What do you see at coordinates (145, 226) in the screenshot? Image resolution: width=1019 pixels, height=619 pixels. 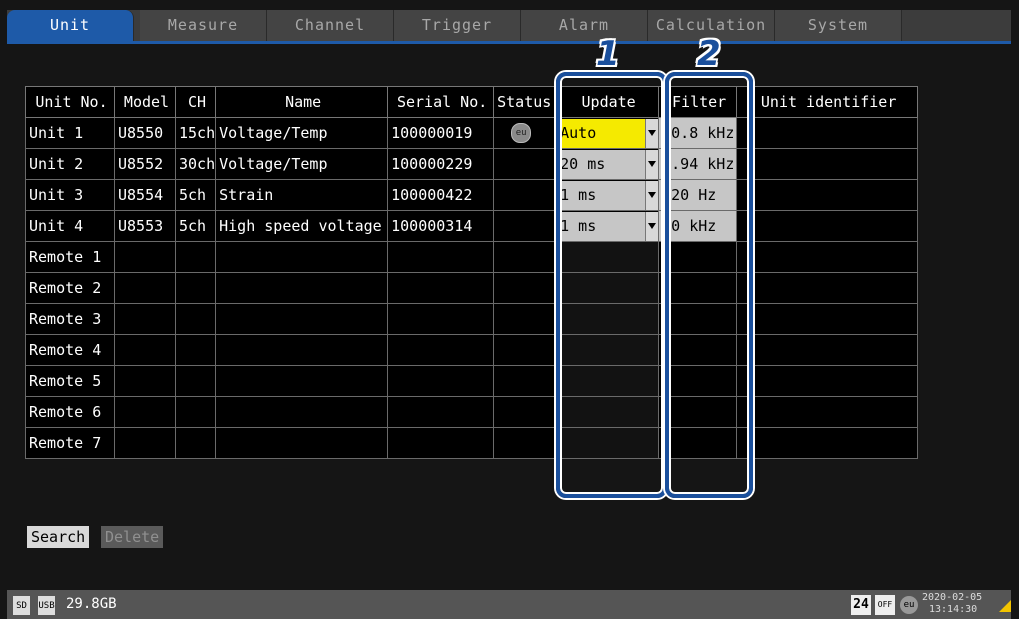 I see `cell-model: U8553` at bounding box center [145, 226].